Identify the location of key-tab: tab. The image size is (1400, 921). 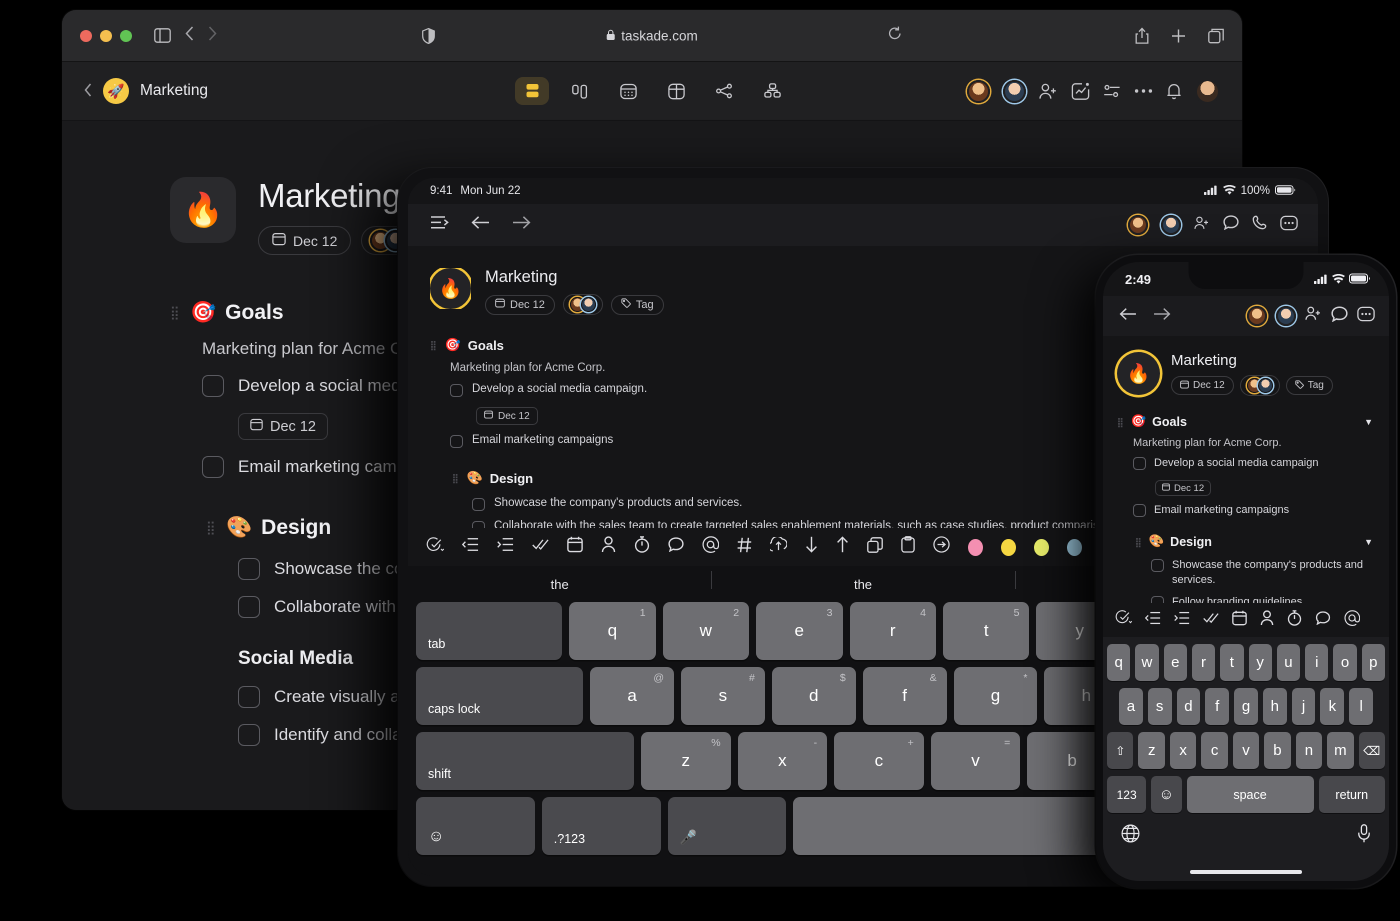
(489, 631).